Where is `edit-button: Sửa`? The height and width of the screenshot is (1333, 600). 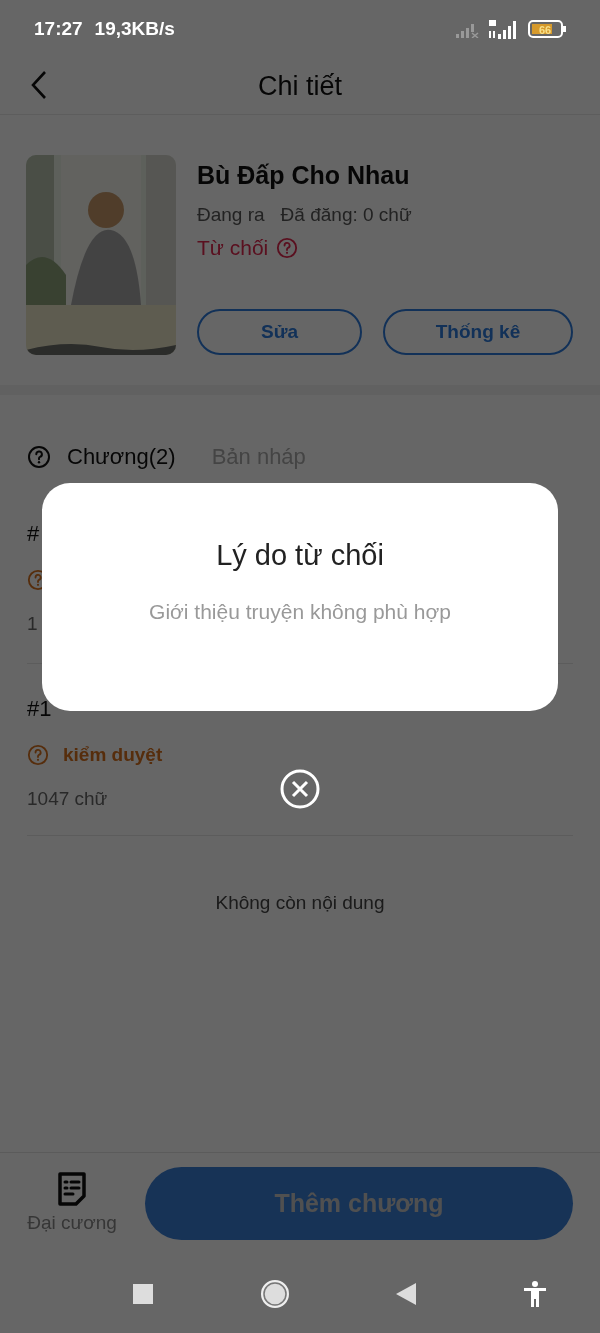
edit-button: Sửa is located at coordinates (279, 332).